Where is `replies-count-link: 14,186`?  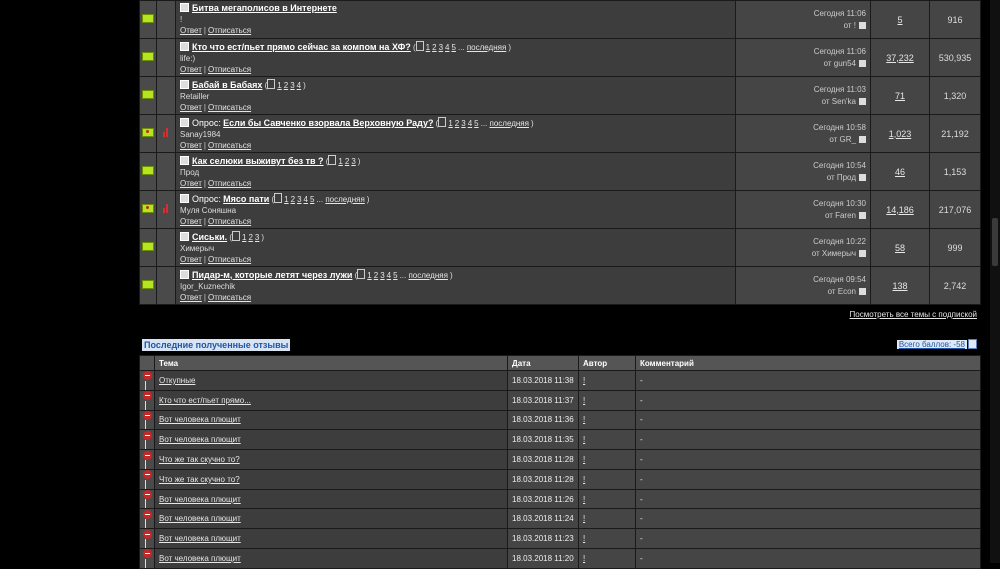 replies-count-link: 14,186 is located at coordinates (900, 210).